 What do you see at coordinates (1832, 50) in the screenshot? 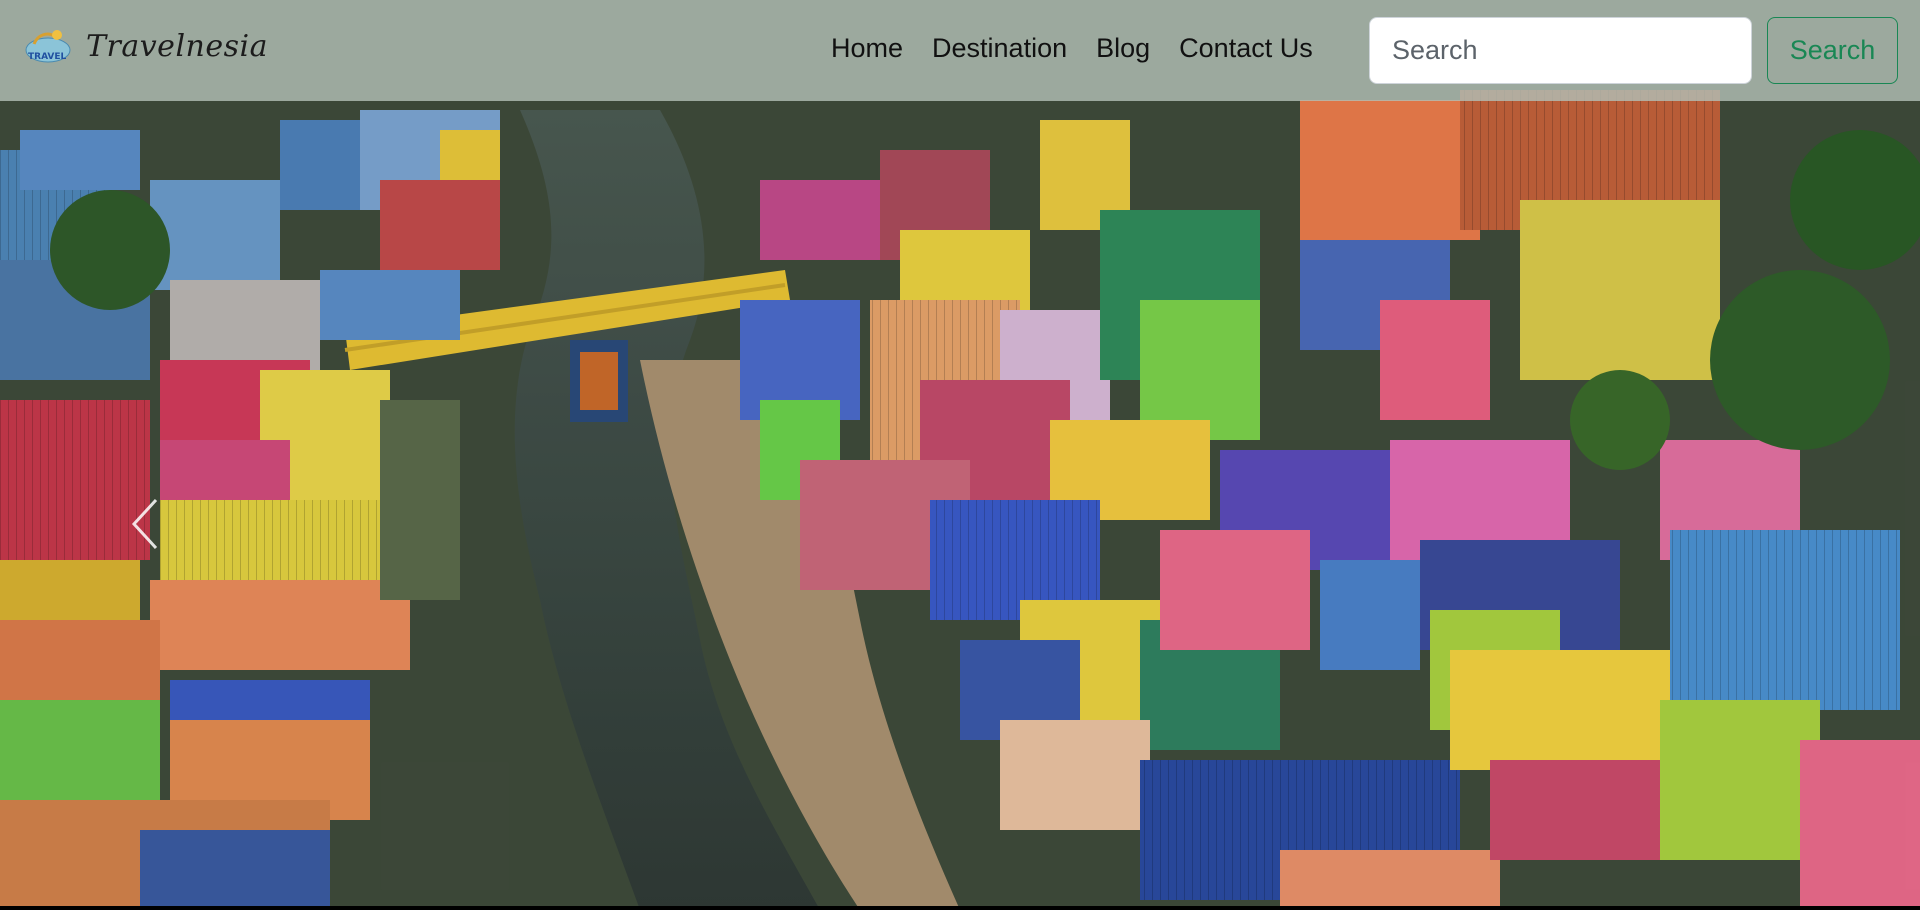
I see `search-button: Search` at bounding box center [1832, 50].